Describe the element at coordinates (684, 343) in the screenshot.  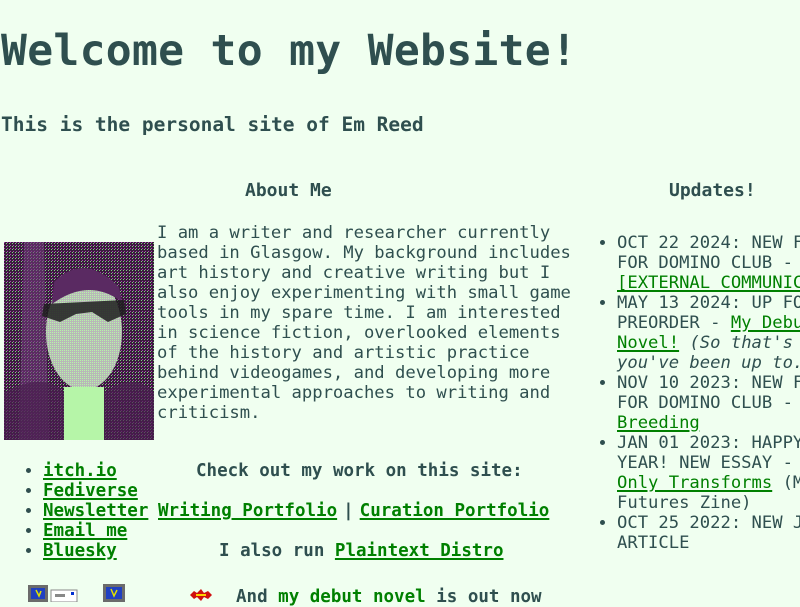
I see `update-after-text` at that location.